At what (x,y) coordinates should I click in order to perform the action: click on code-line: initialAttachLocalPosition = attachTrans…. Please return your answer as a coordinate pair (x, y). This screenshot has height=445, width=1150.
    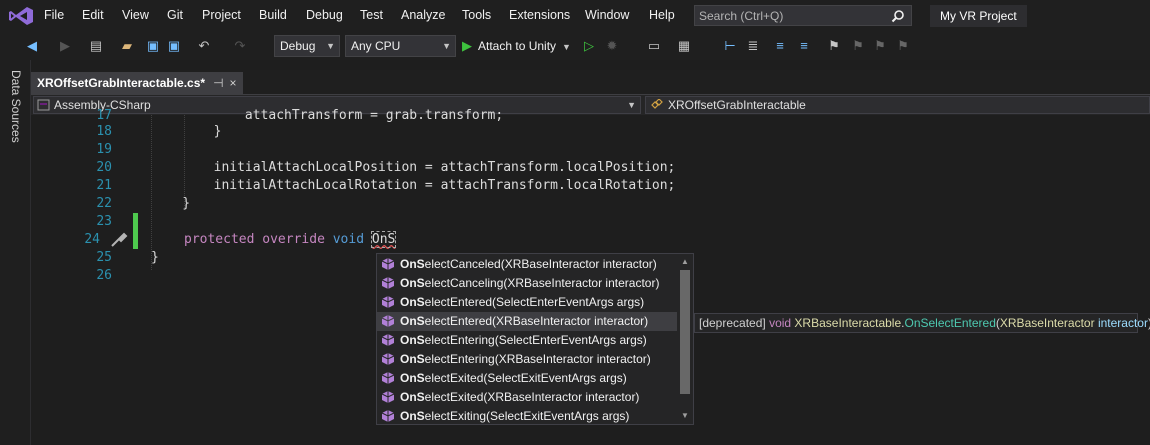
    Looking at the image, I should click on (413, 167).